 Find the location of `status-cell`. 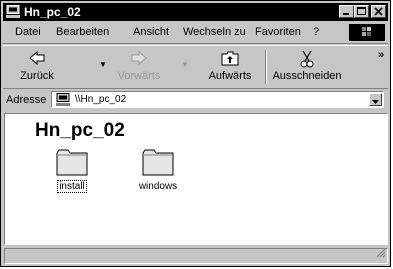

status-cell is located at coordinates (196, 256).